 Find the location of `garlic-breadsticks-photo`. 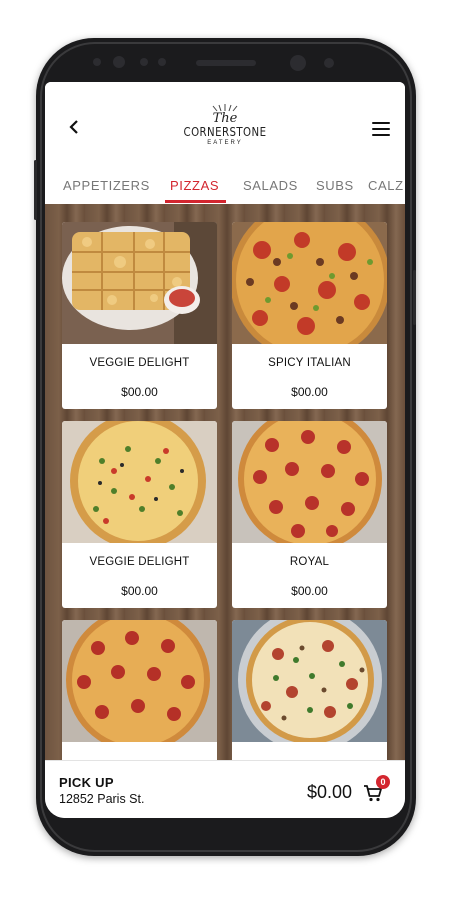

garlic-breadsticks-photo is located at coordinates (139, 283).